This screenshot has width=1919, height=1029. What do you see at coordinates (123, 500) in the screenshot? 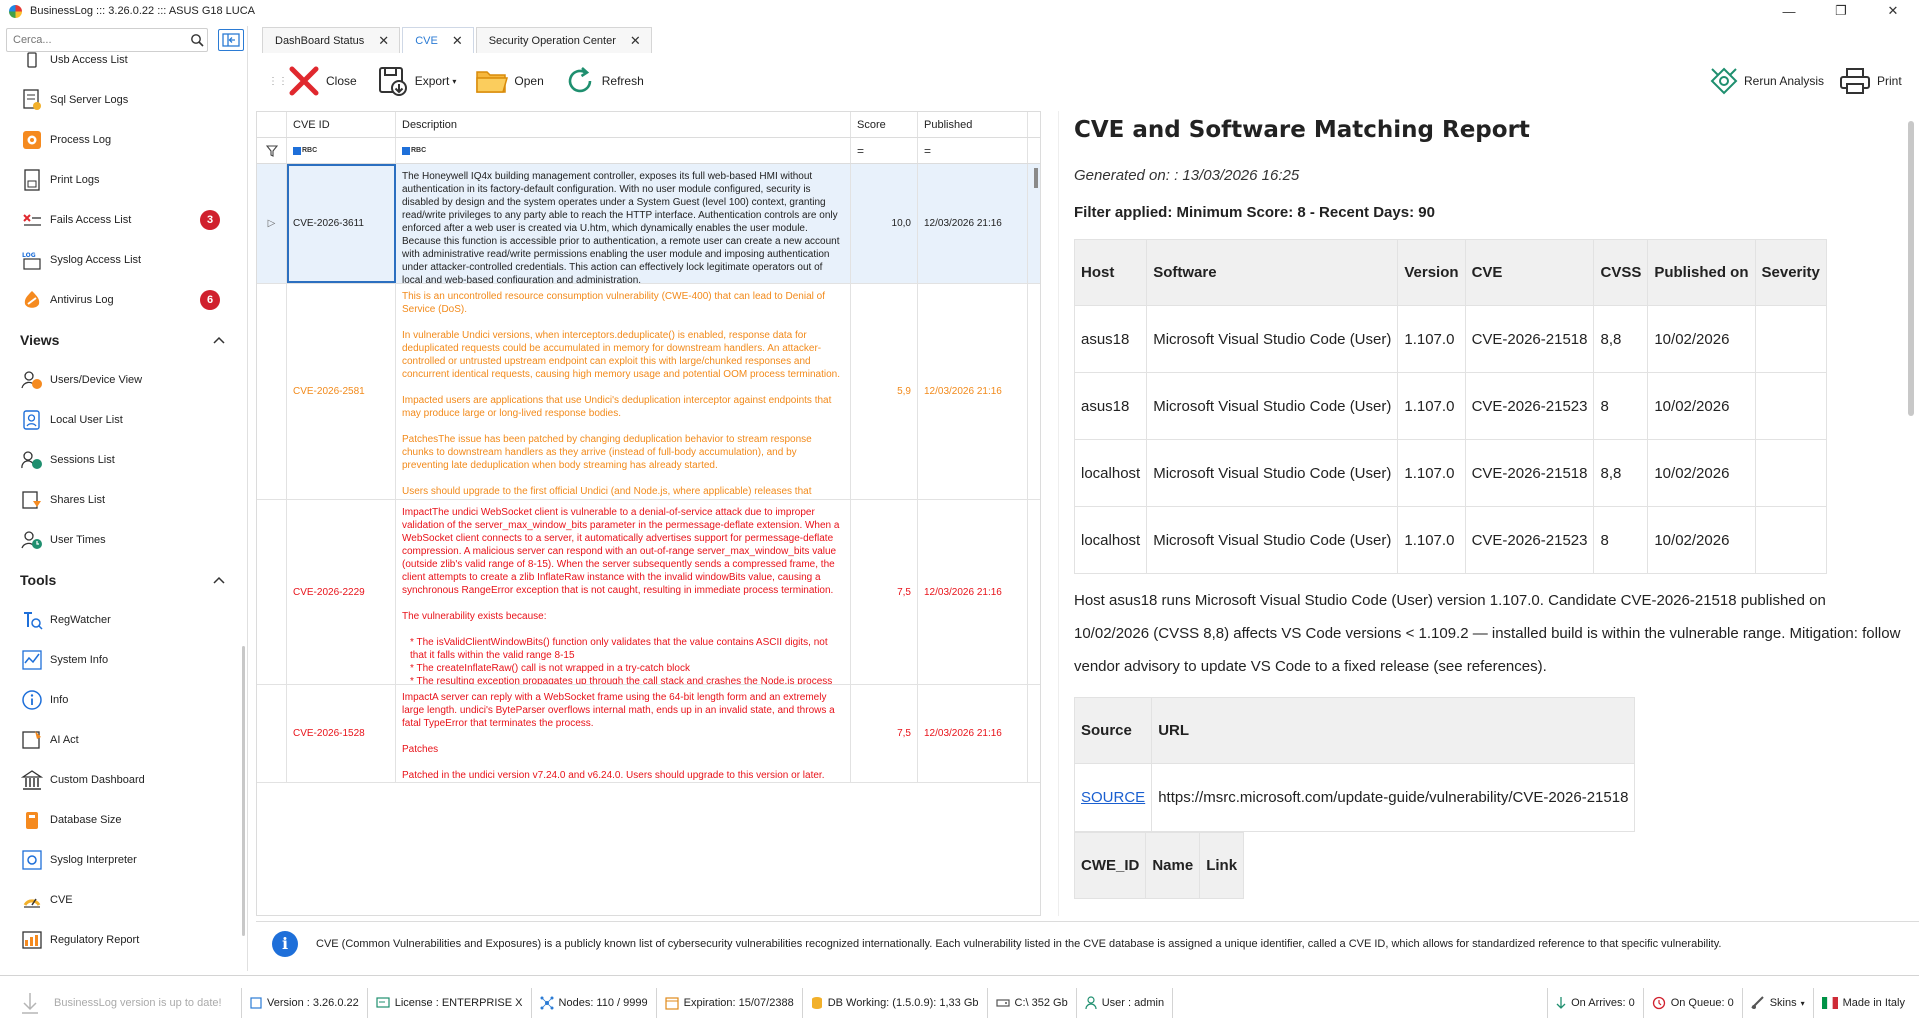
I see `sidebar-item-shares-list: Shares List` at bounding box center [123, 500].